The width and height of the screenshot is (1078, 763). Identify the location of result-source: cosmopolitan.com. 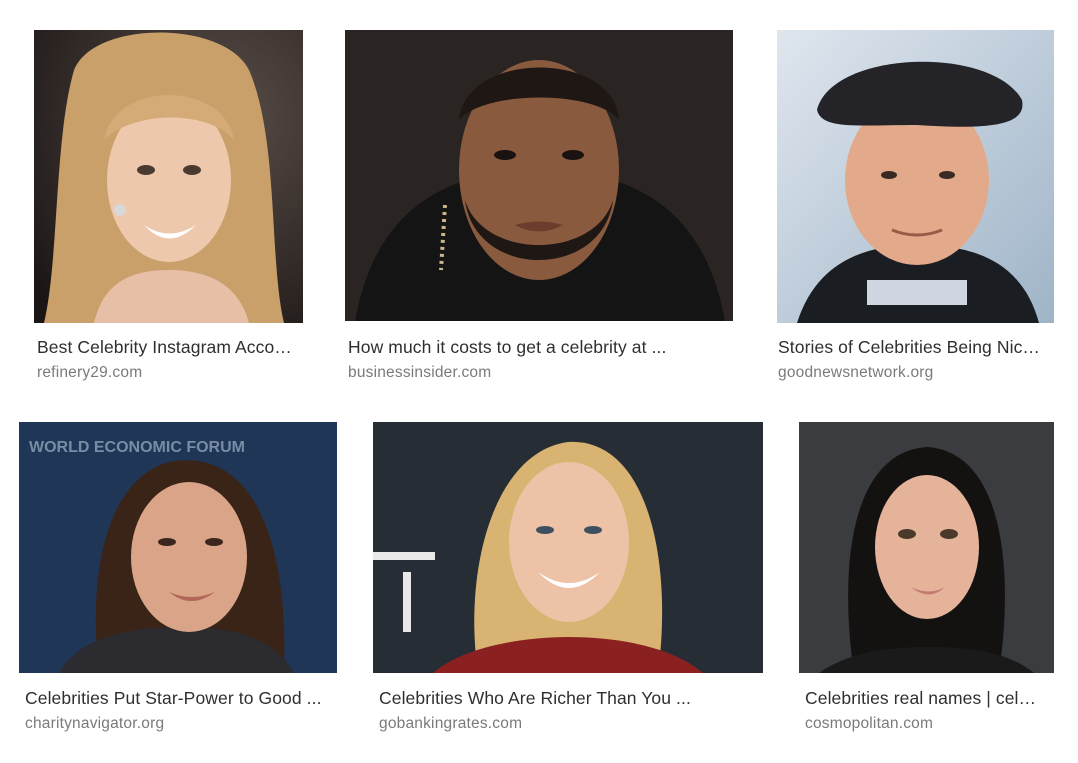
(869, 723).